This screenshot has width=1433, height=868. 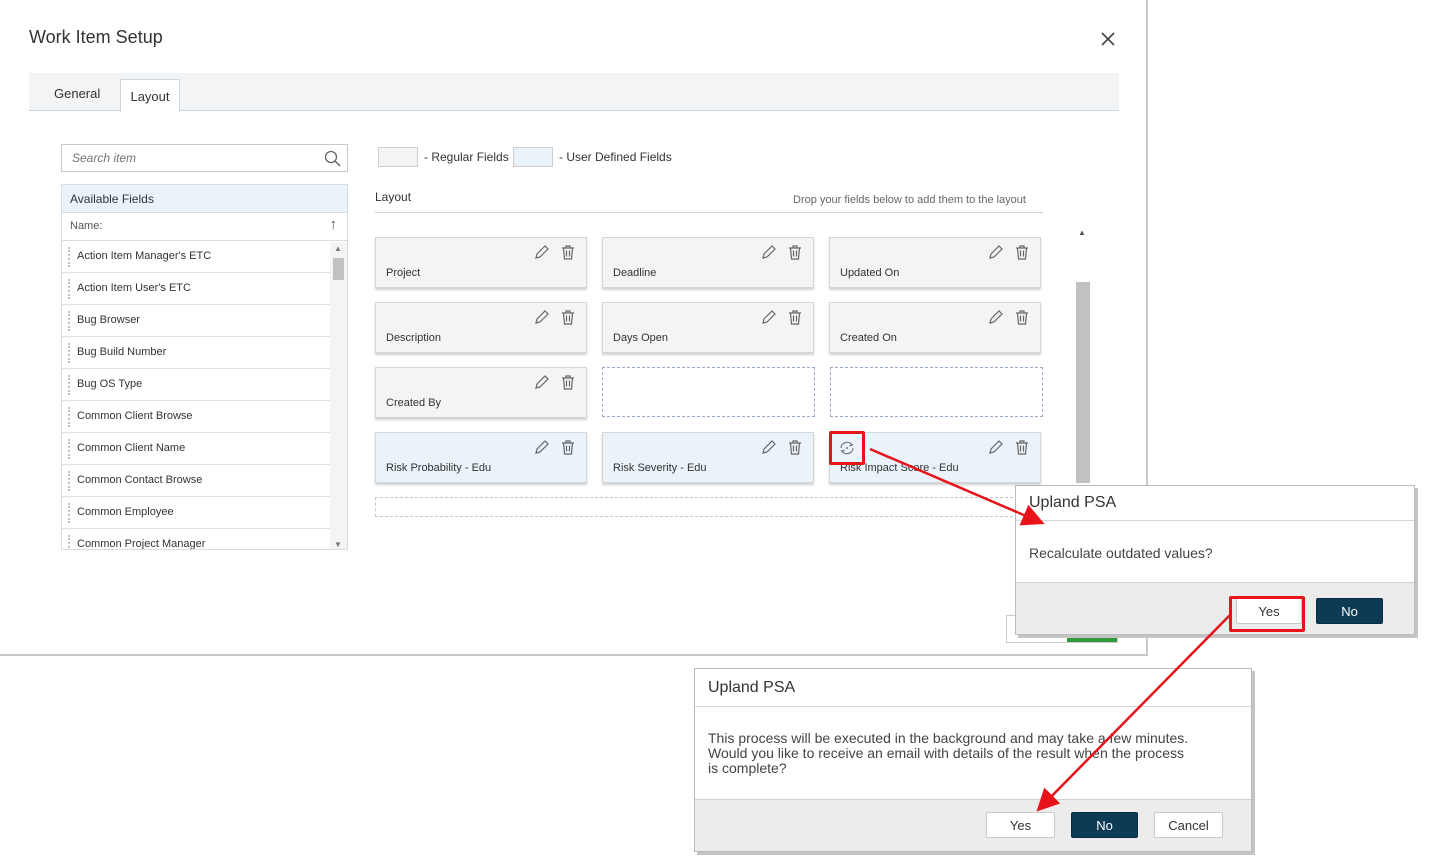 I want to click on field-card-label: Created On, so click(x=868, y=338).